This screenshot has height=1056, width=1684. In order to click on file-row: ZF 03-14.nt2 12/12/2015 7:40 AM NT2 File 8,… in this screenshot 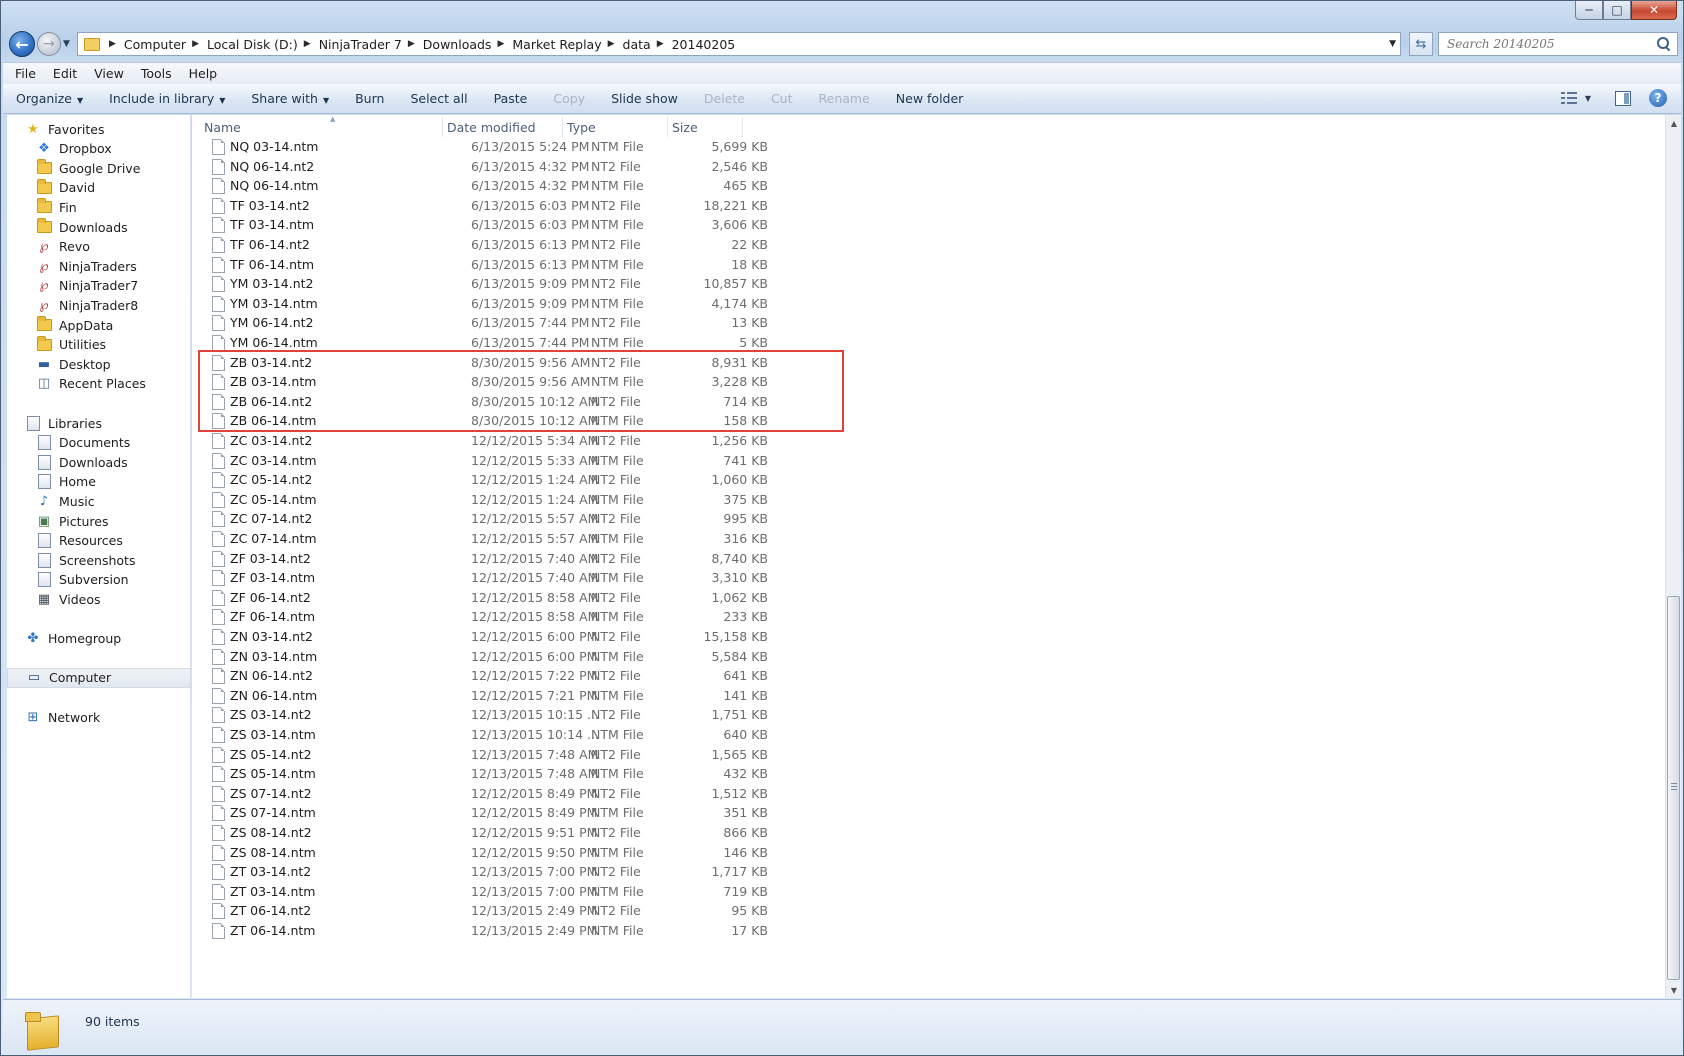, I will do `click(487, 558)`.